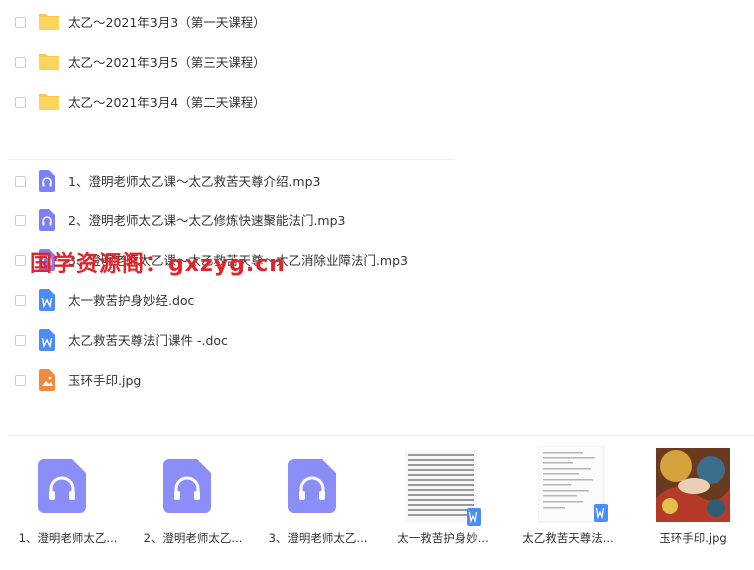 The image size is (754, 570). What do you see at coordinates (104, 381) in the screenshot?
I see `file-name: 玉环手印.jpg` at bounding box center [104, 381].